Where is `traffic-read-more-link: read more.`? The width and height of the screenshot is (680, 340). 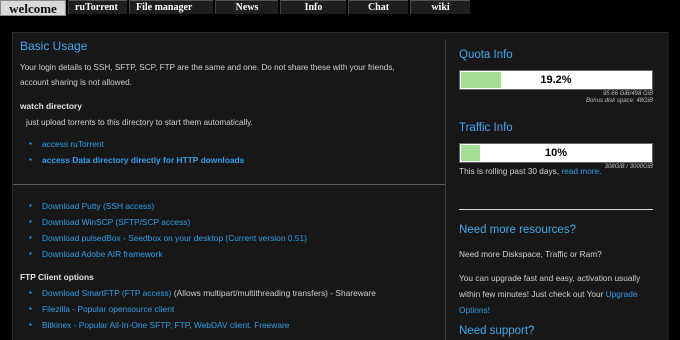 traffic-read-more-link: read more. is located at coordinates (581, 171).